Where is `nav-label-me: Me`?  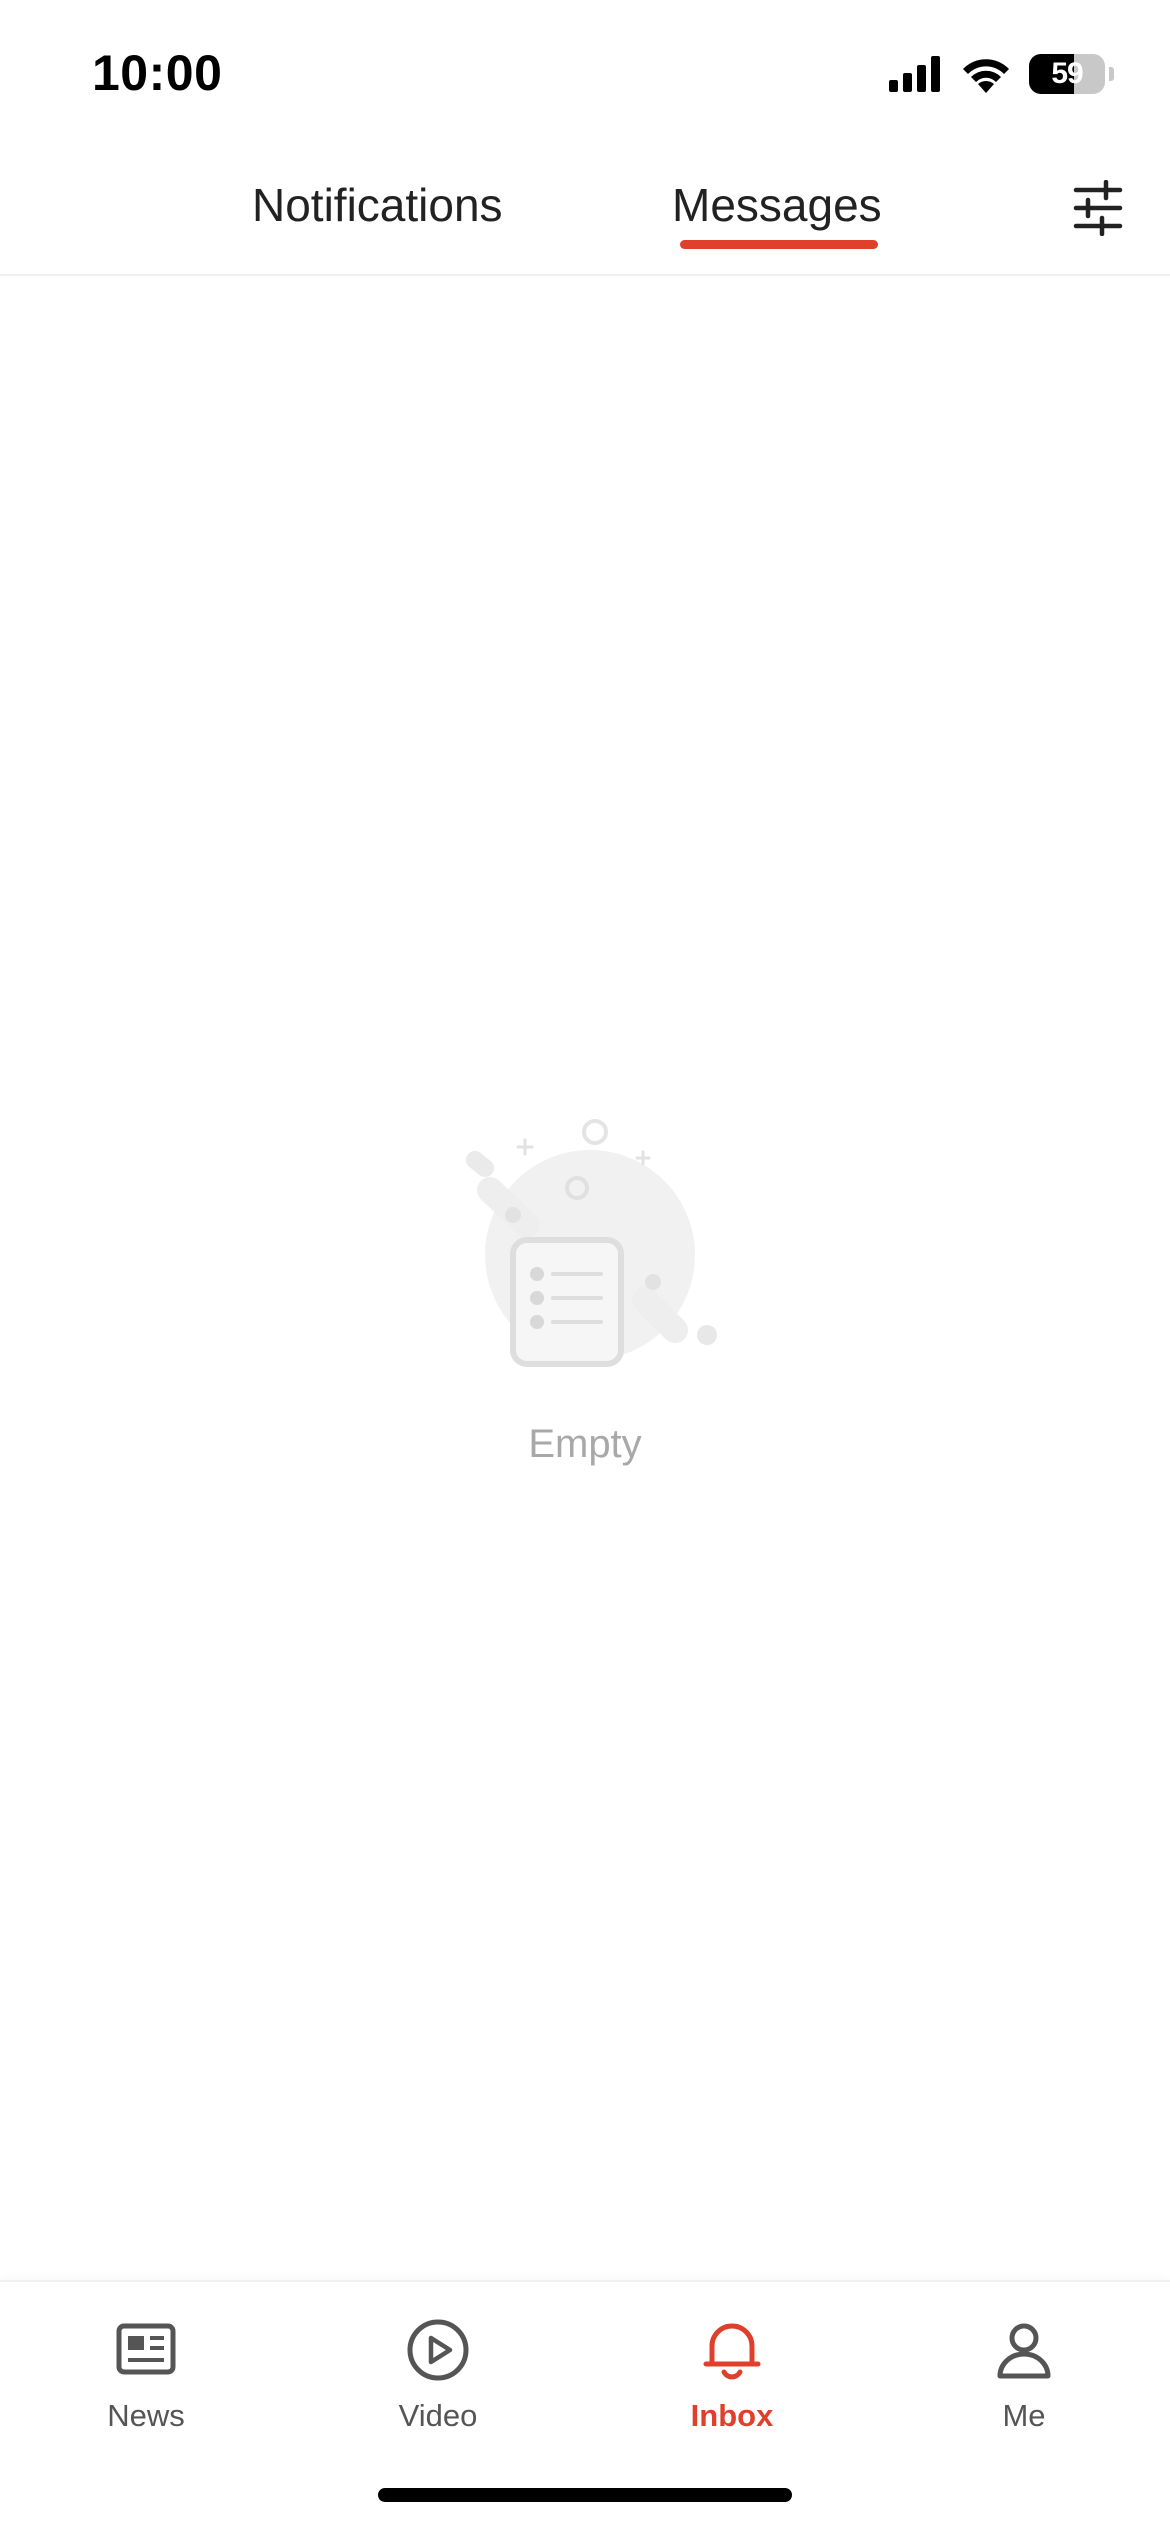
nav-label-me: Me is located at coordinates (1024, 2415).